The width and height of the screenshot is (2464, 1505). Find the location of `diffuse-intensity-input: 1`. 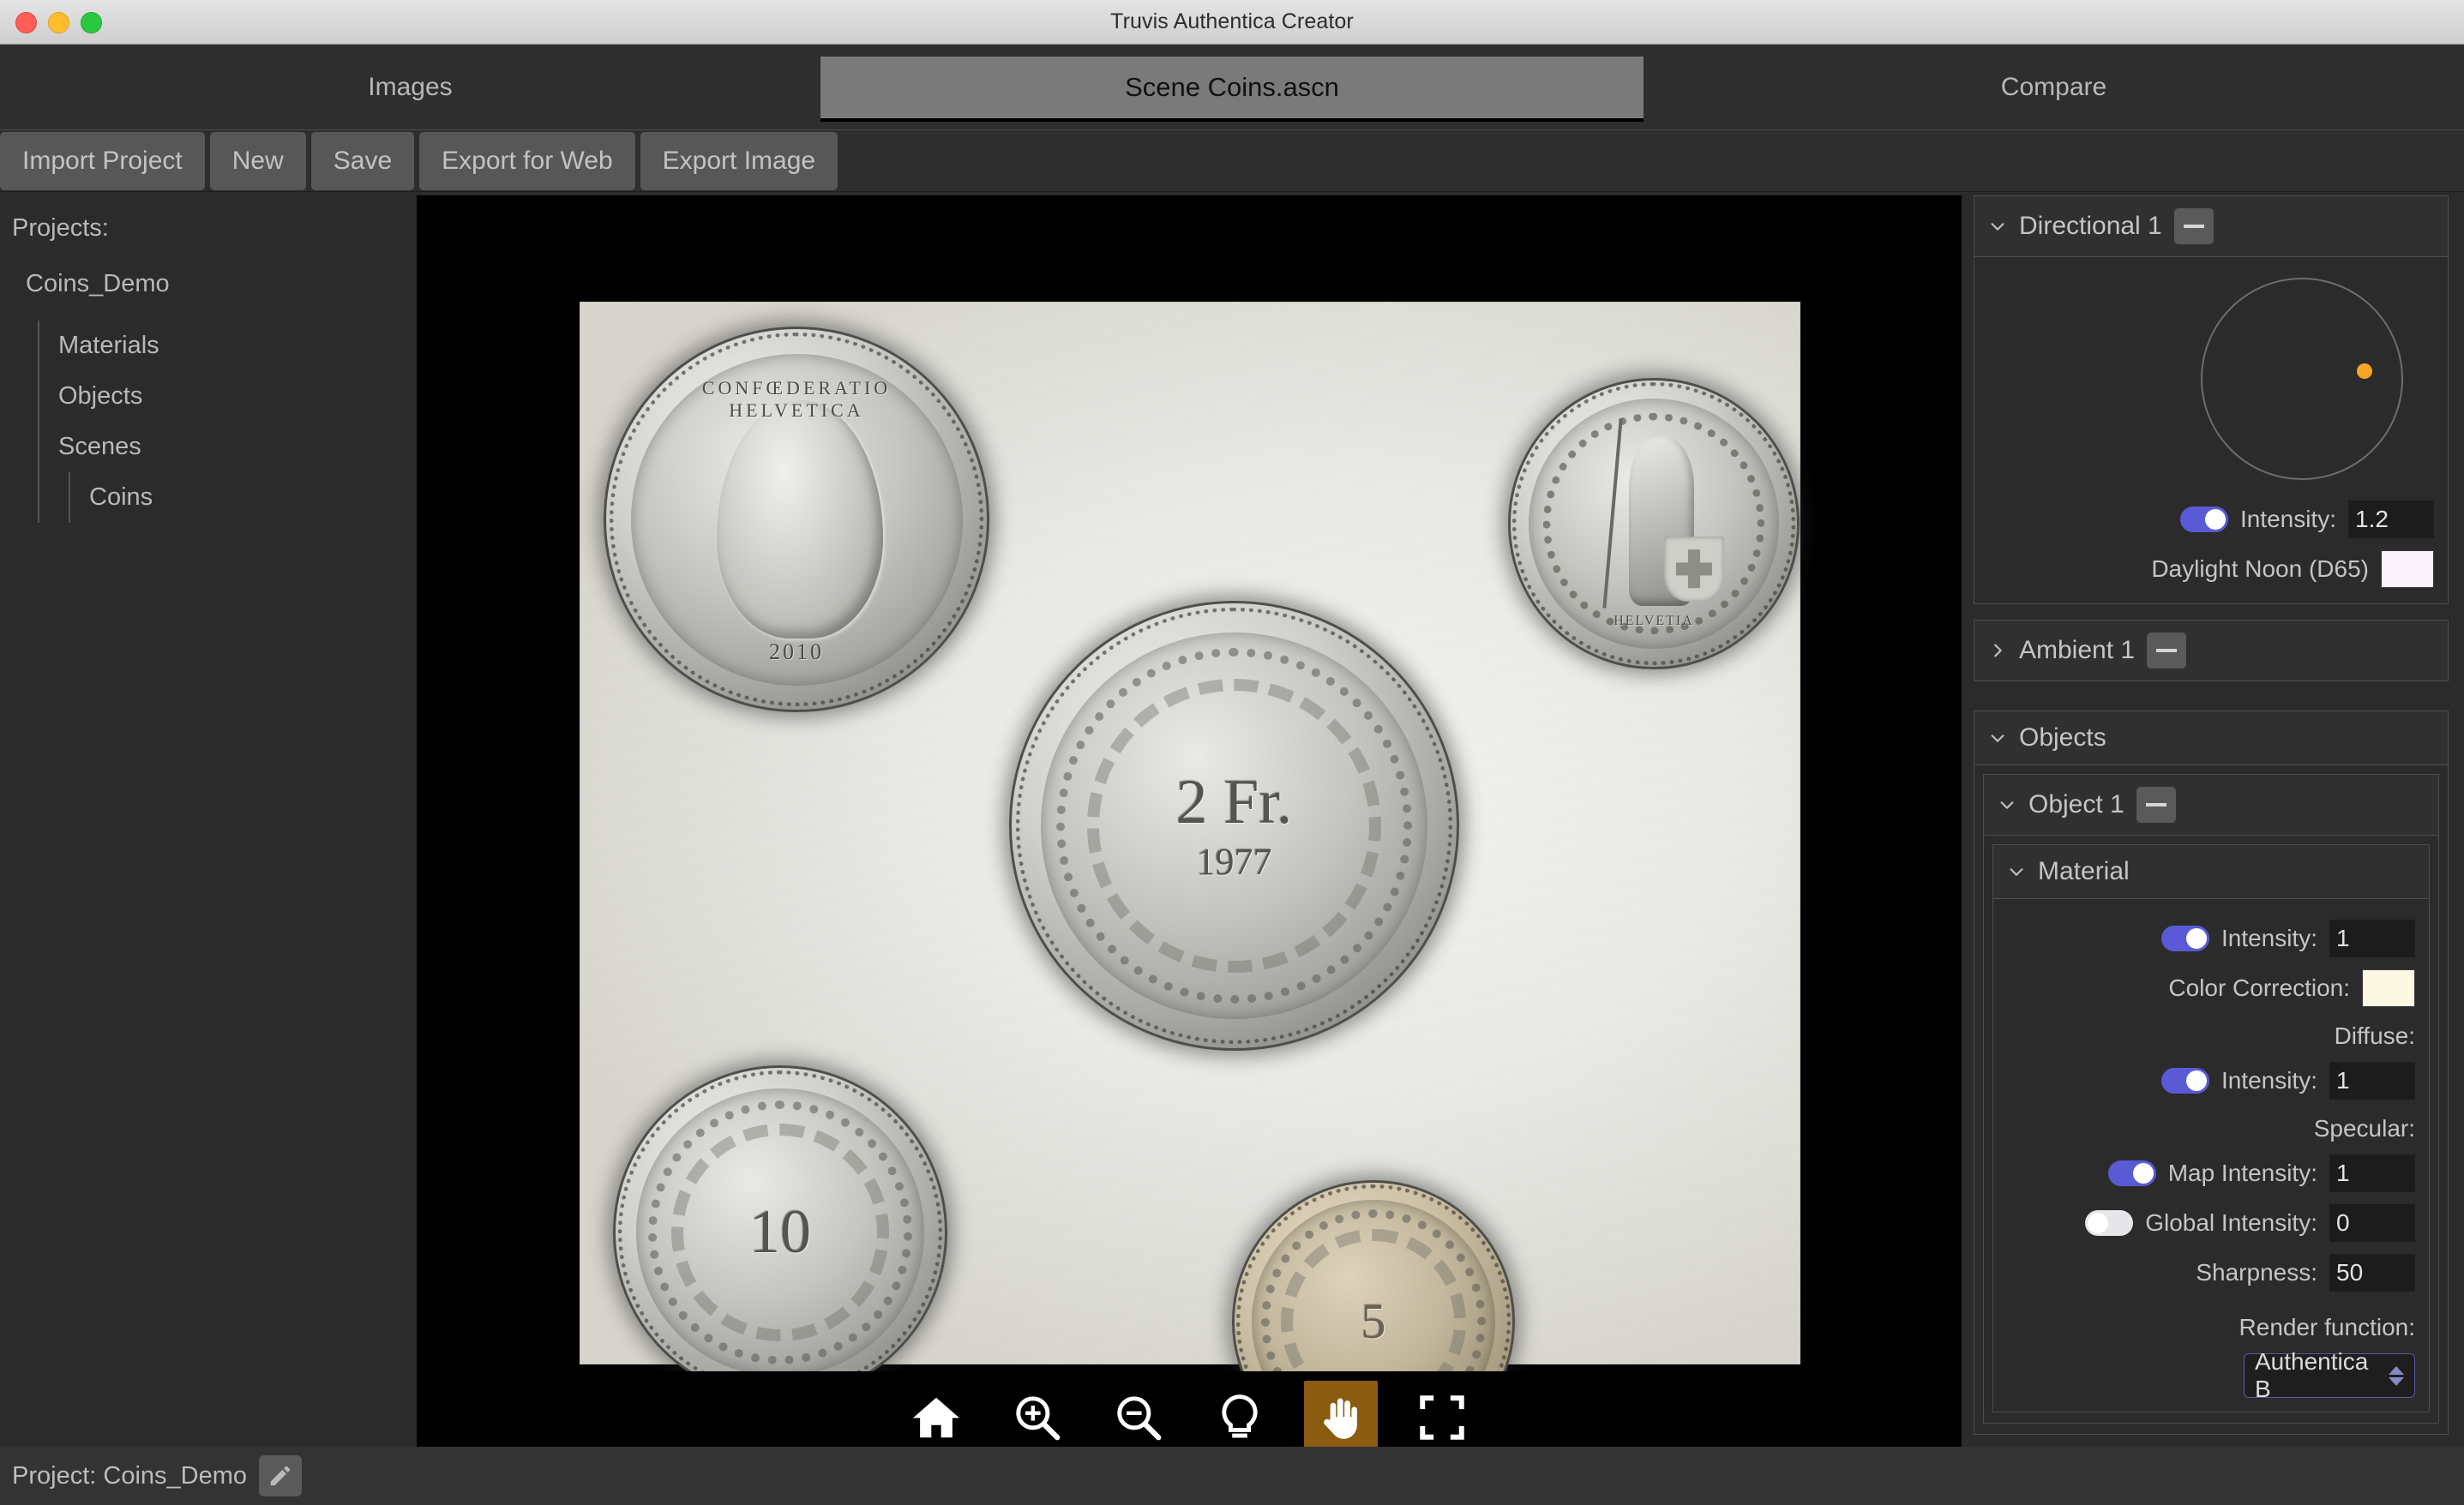

diffuse-intensity-input: 1 is located at coordinates (2372, 1081).